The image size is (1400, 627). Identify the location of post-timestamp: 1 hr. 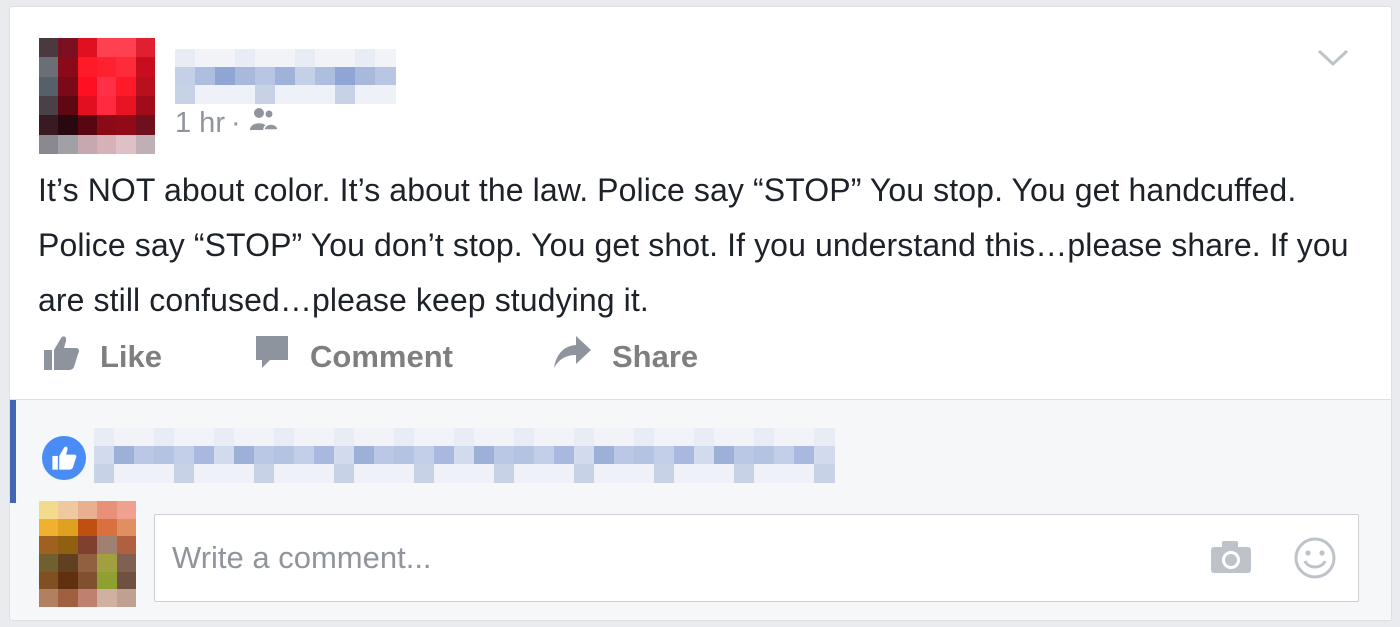
(200, 123).